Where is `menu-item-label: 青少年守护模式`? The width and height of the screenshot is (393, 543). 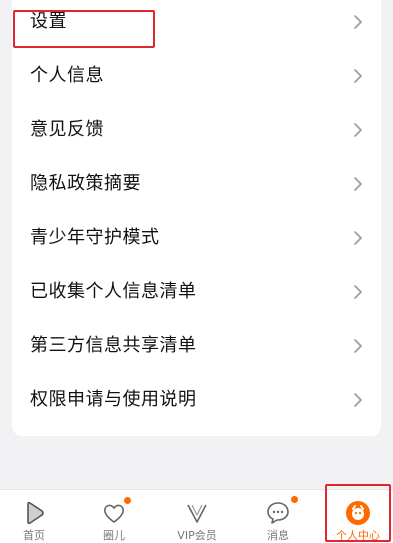 menu-item-label: 青少年守护模式 is located at coordinates (95, 237).